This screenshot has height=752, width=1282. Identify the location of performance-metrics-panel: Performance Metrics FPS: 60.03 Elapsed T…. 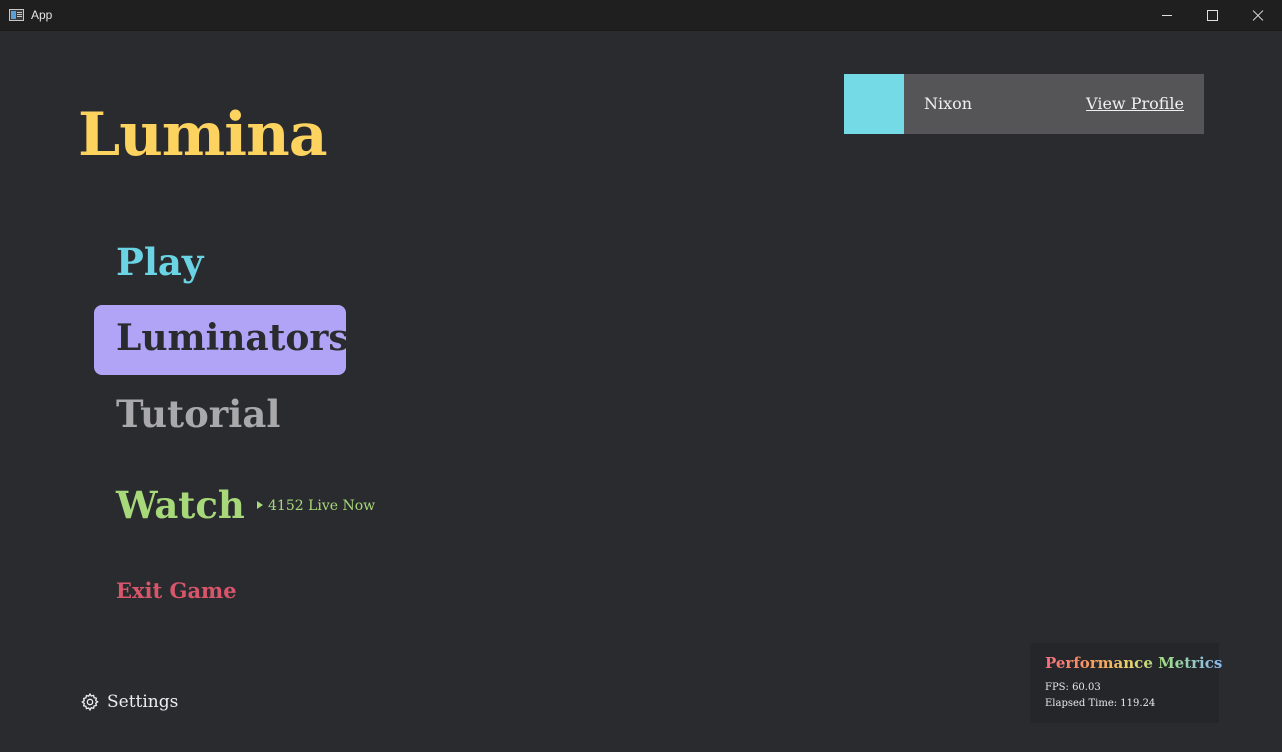
(1126, 683).